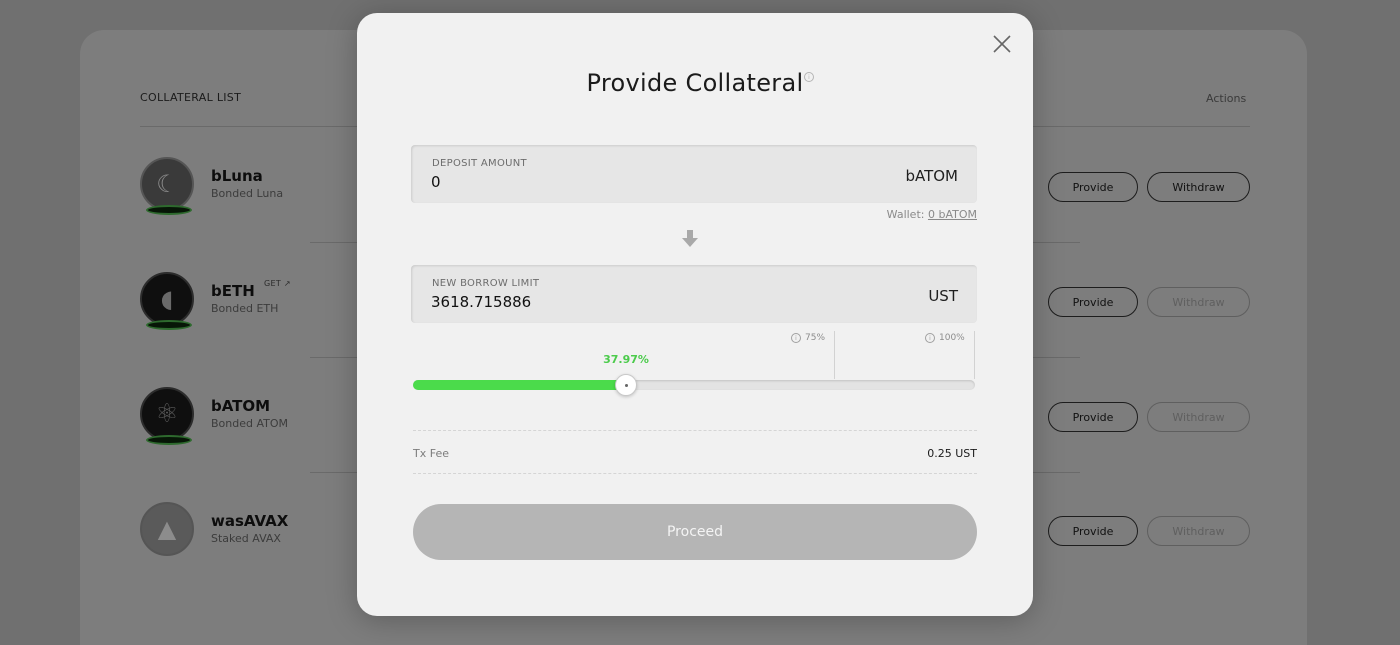  I want to click on limit-mark-100: i 100%, so click(945, 338).